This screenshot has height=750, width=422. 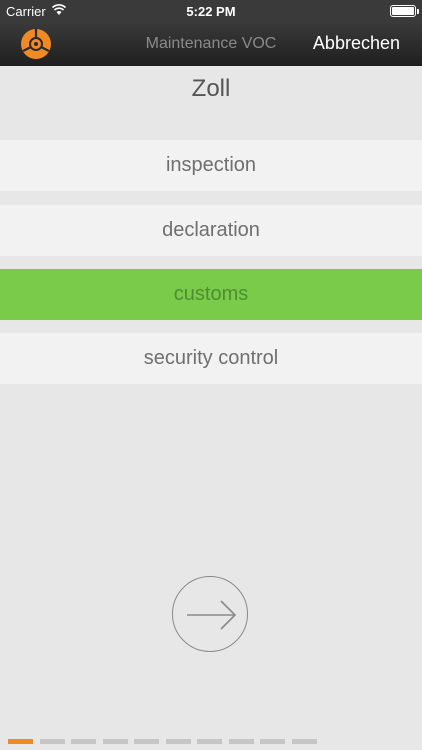 I want to click on section-title: Zoll, so click(x=211, y=88).